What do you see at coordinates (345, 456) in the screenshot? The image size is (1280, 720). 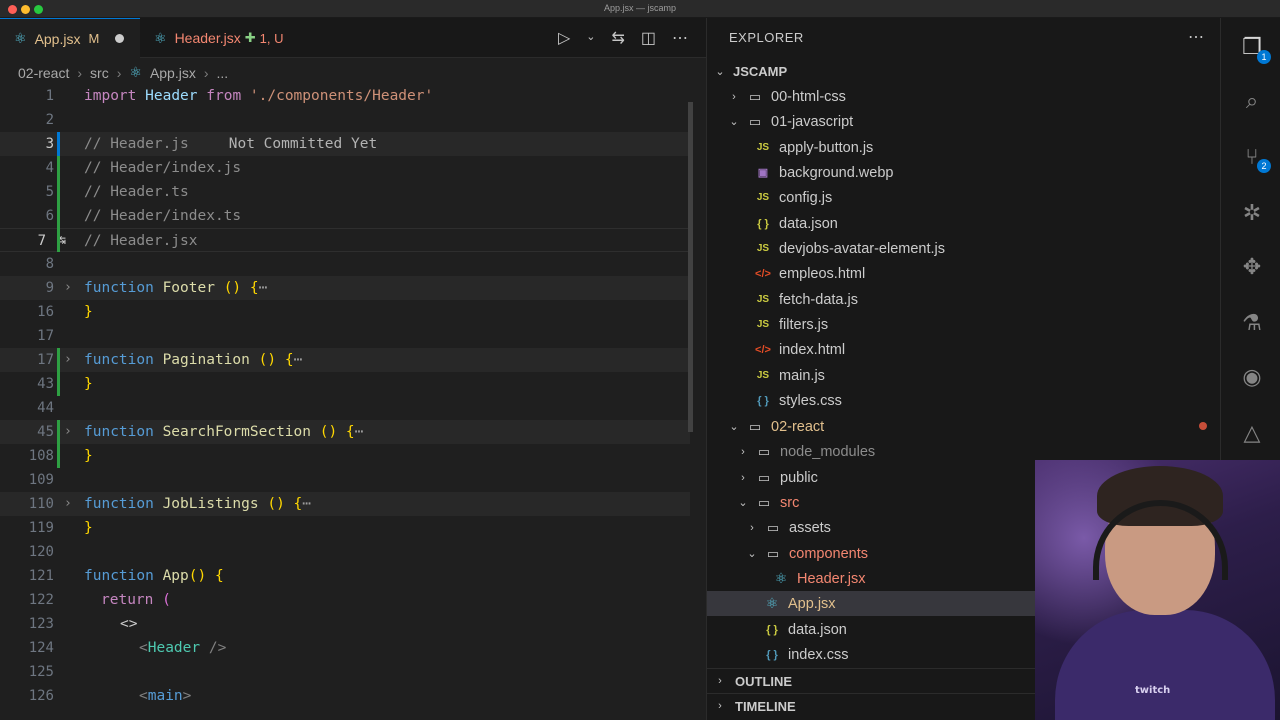 I see `code-line: 108 }` at bounding box center [345, 456].